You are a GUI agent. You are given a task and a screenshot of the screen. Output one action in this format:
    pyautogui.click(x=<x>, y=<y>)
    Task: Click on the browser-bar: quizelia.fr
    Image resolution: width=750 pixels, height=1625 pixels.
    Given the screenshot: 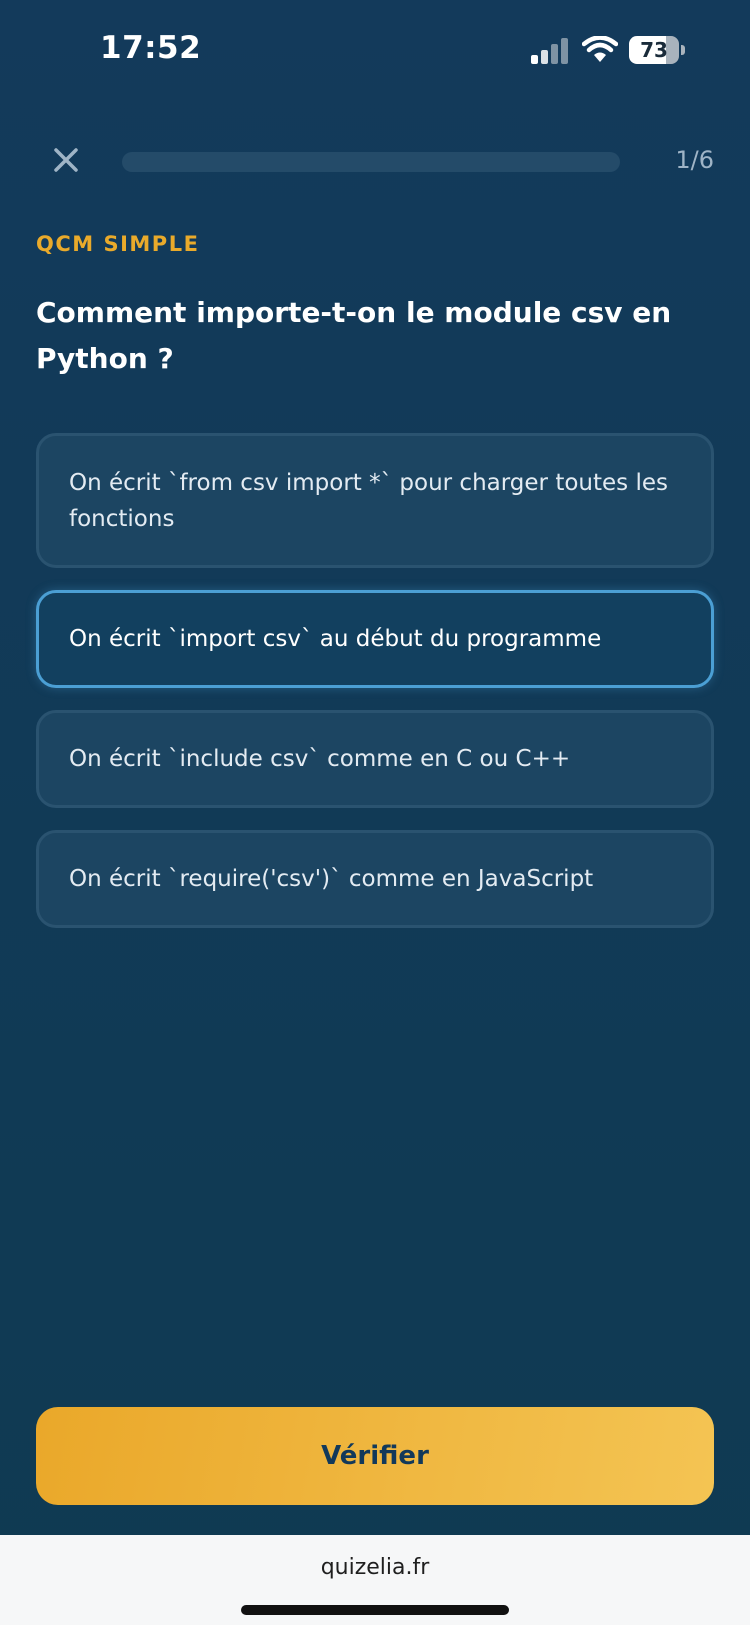 What is the action you would take?
    pyautogui.click(x=375, y=1580)
    